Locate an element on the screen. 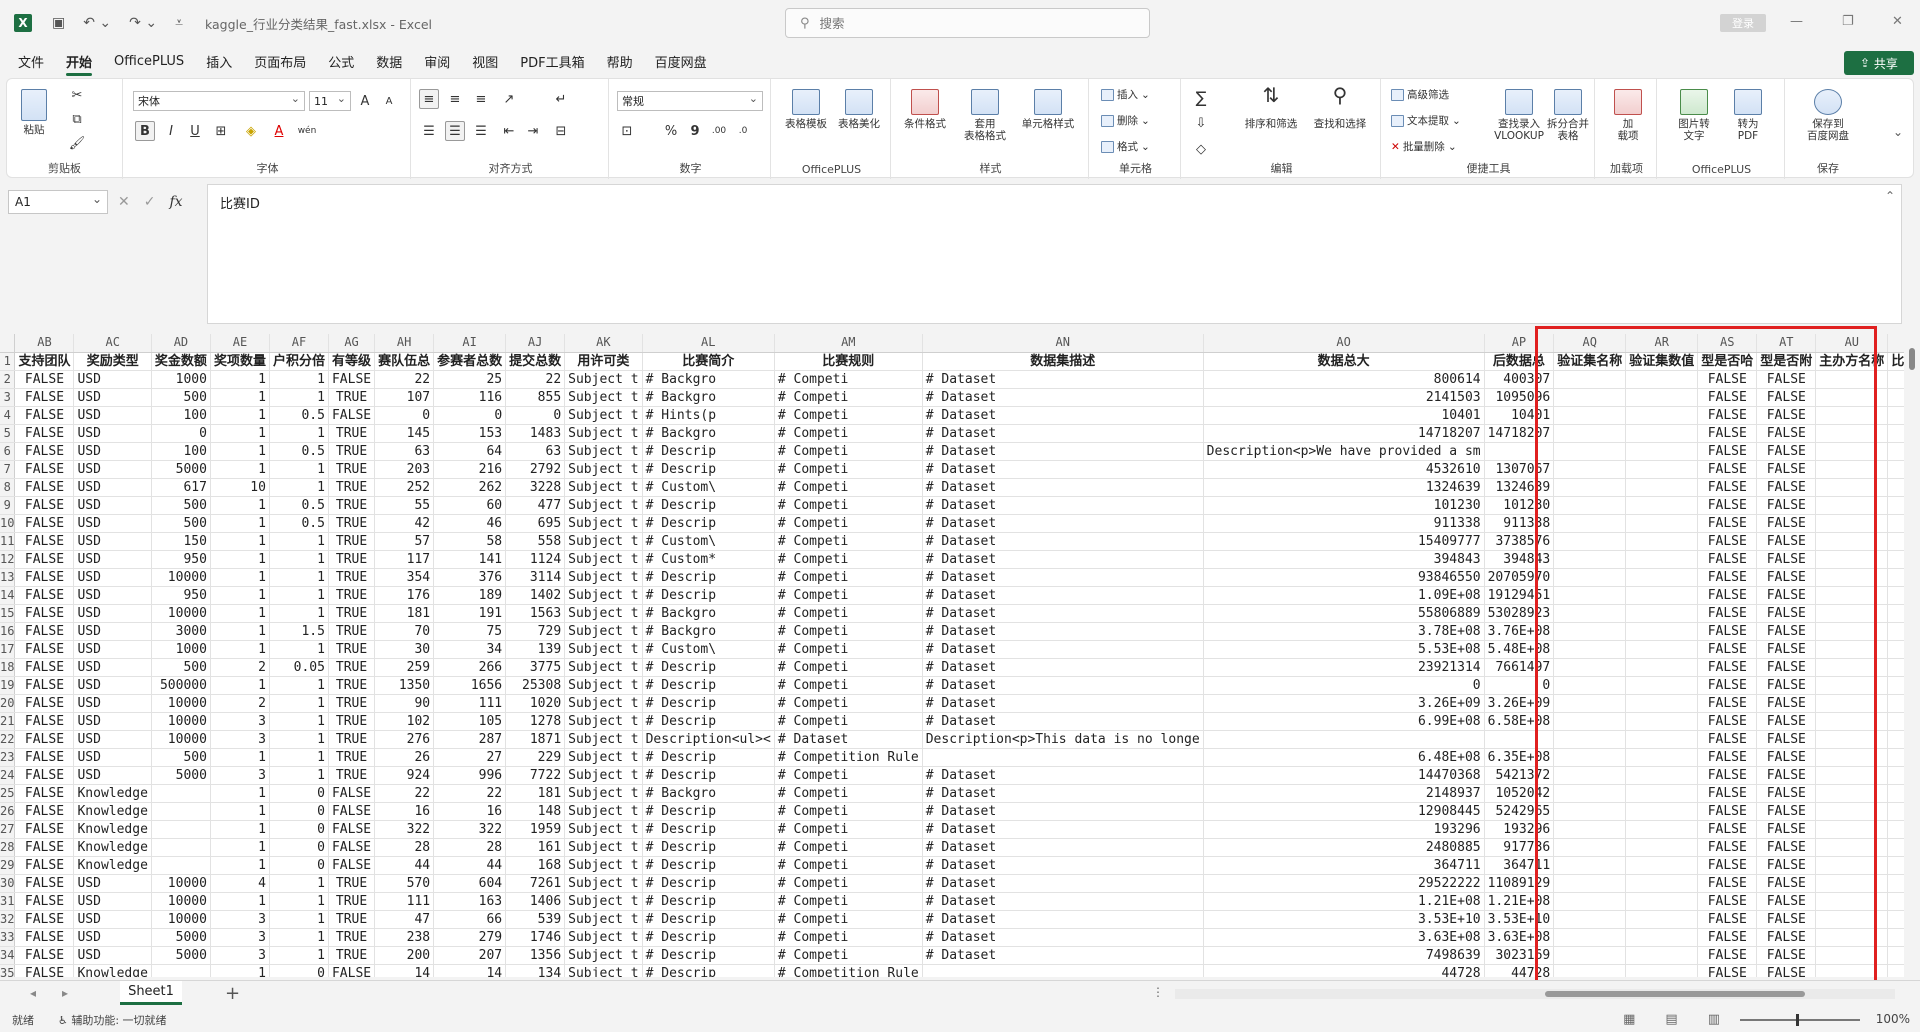 The height and width of the screenshot is (1032, 1920). tab-baidu-netdisk: 百度网盘 is located at coordinates (681, 61).